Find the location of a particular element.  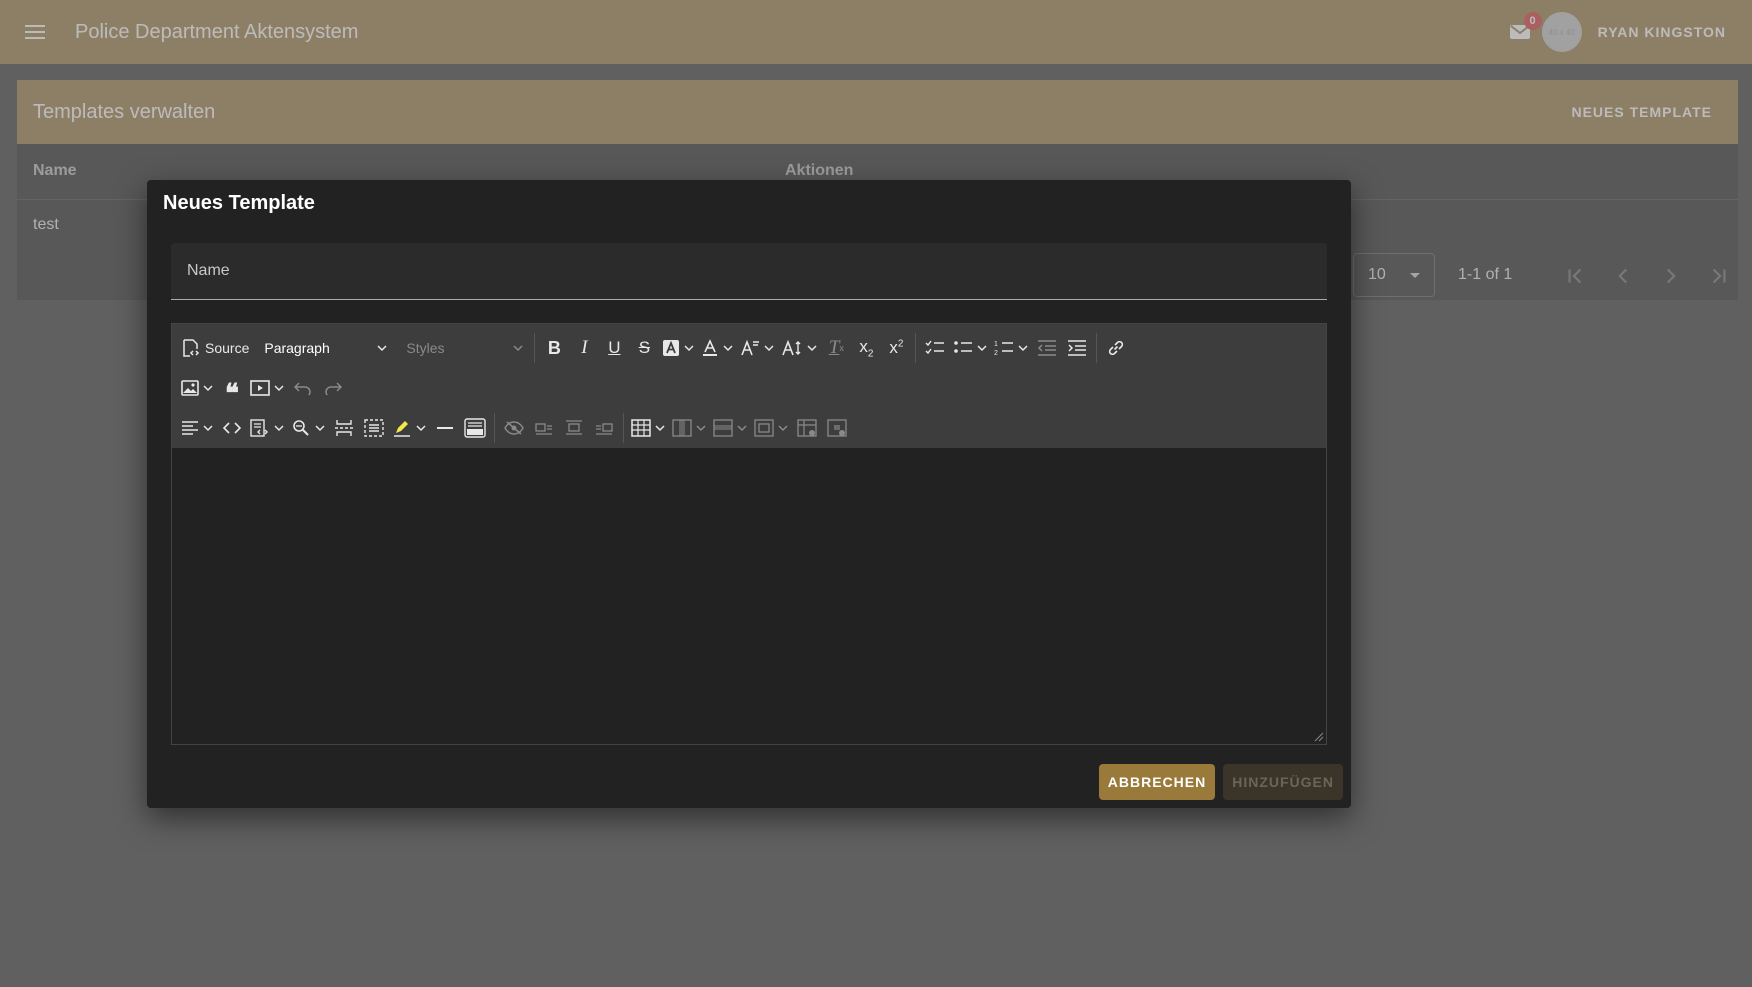

insert-table-button is located at coordinates (648, 428).